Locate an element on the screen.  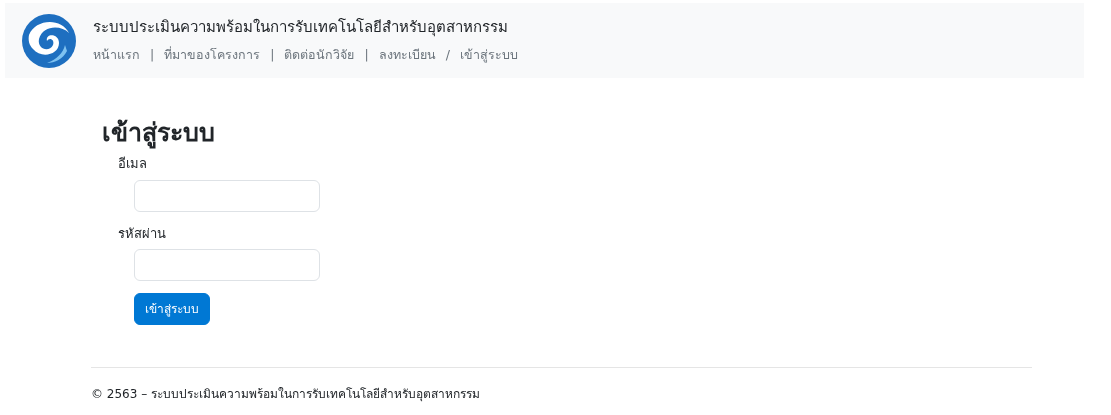
field-label: รหัสผ่าน is located at coordinates (142, 233).